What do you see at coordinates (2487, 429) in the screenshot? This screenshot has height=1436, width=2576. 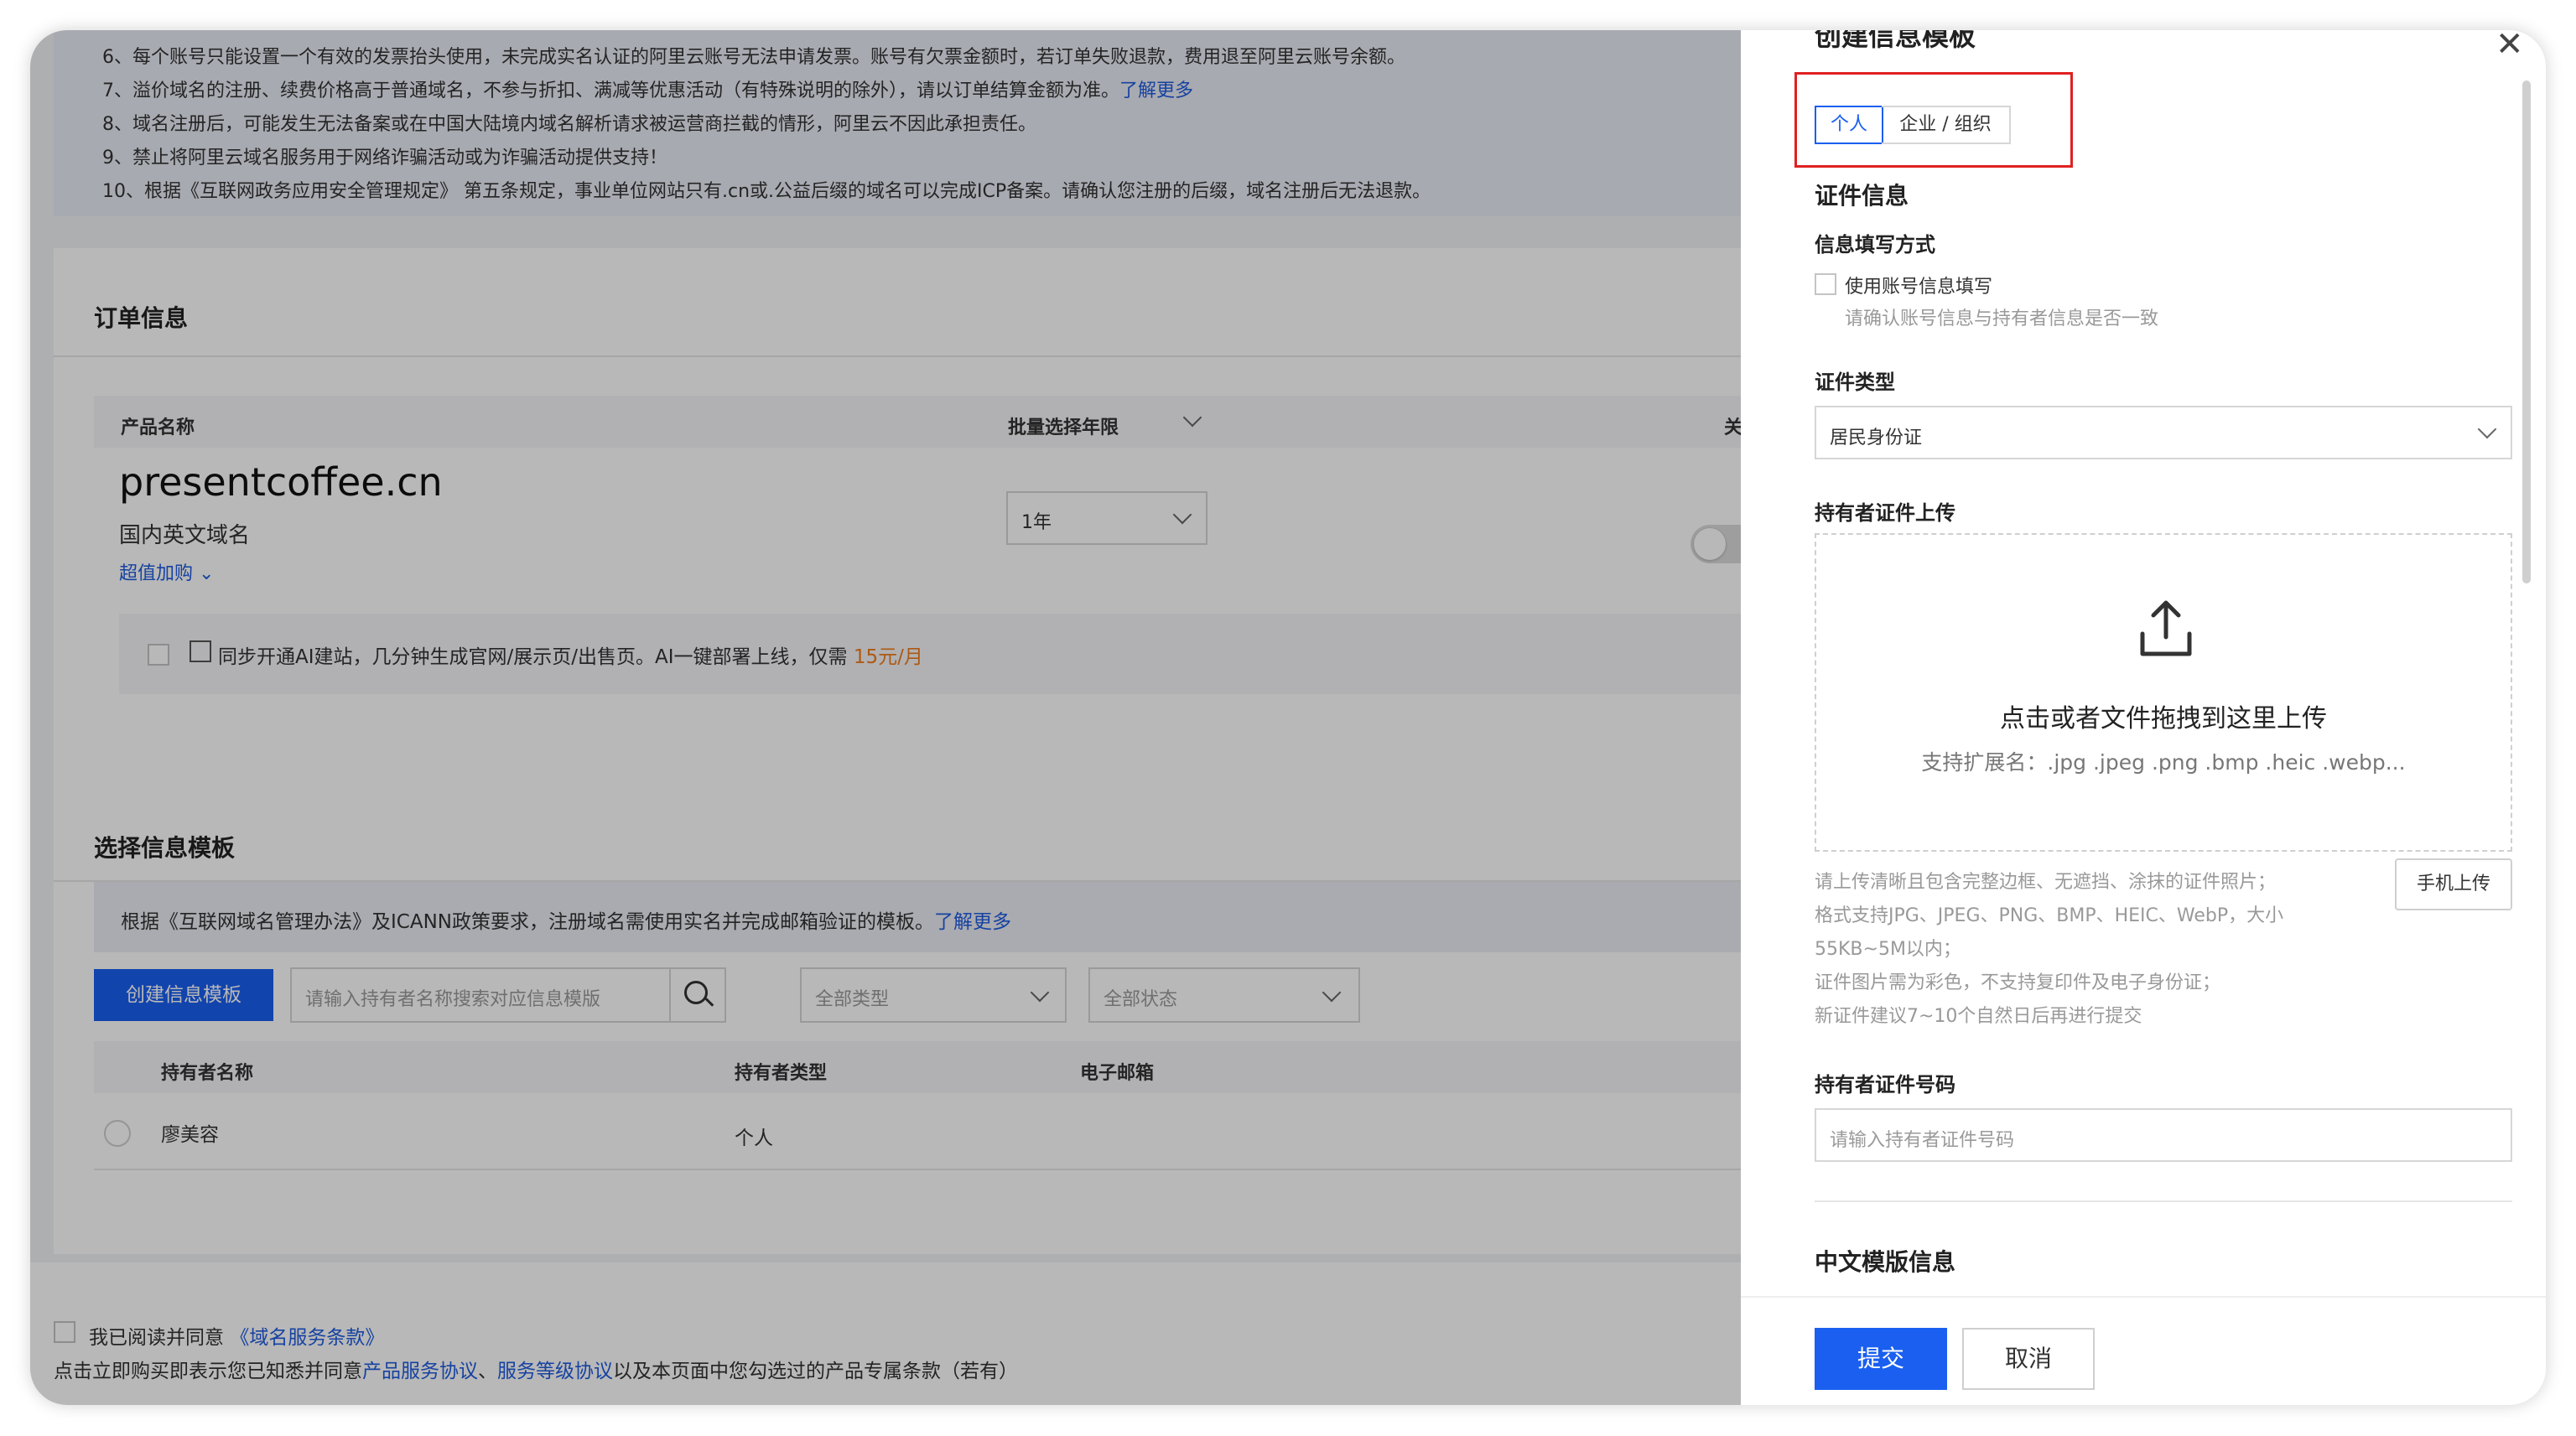 I see `chevron-down-icon` at bounding box center [2487, 429].